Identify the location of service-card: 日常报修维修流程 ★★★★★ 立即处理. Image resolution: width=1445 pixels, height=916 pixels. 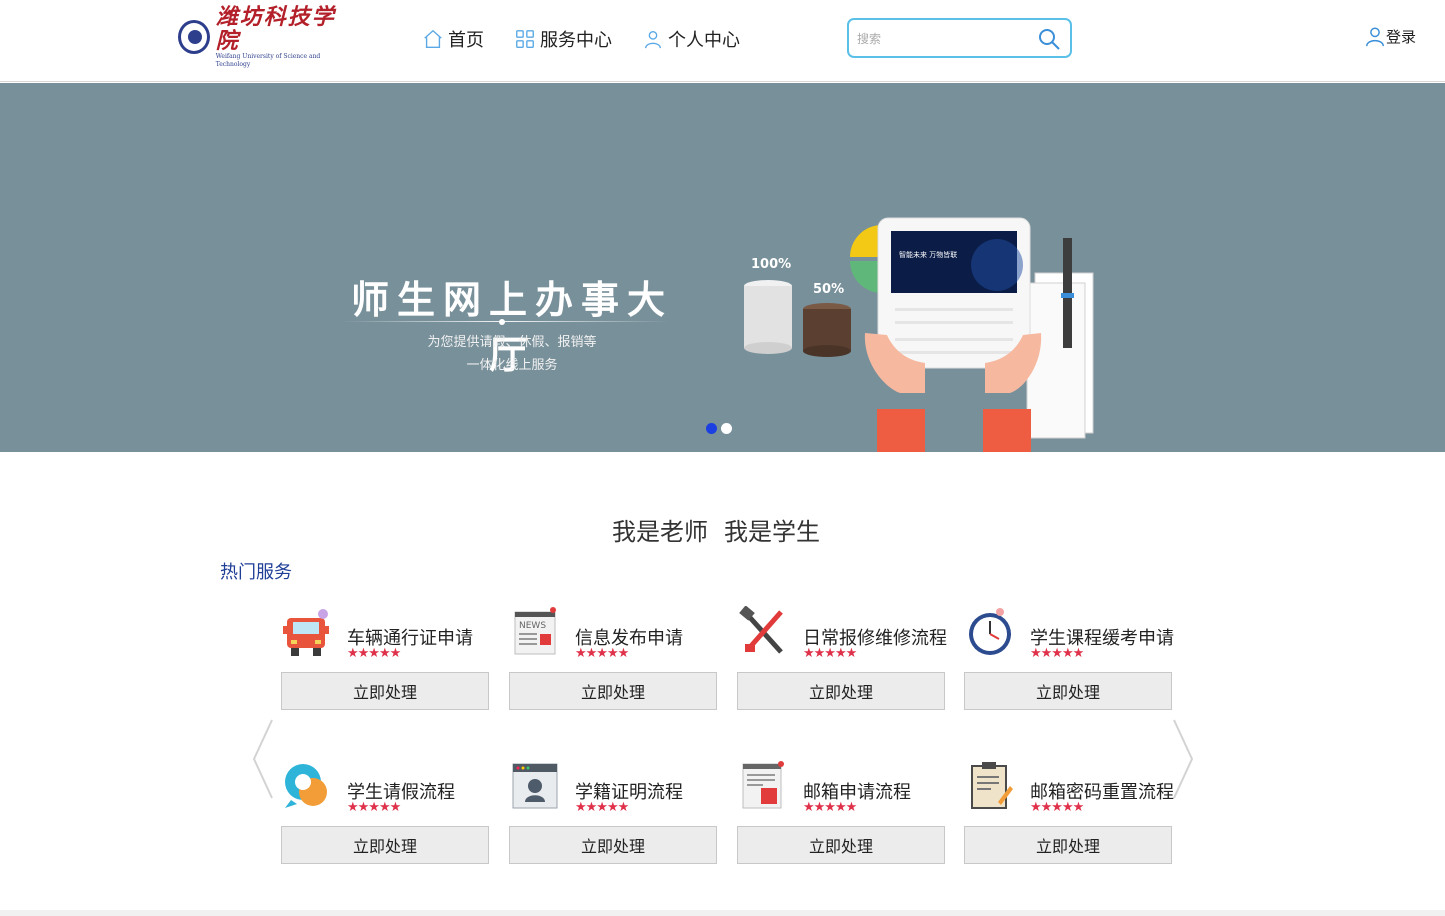
(842, 661).